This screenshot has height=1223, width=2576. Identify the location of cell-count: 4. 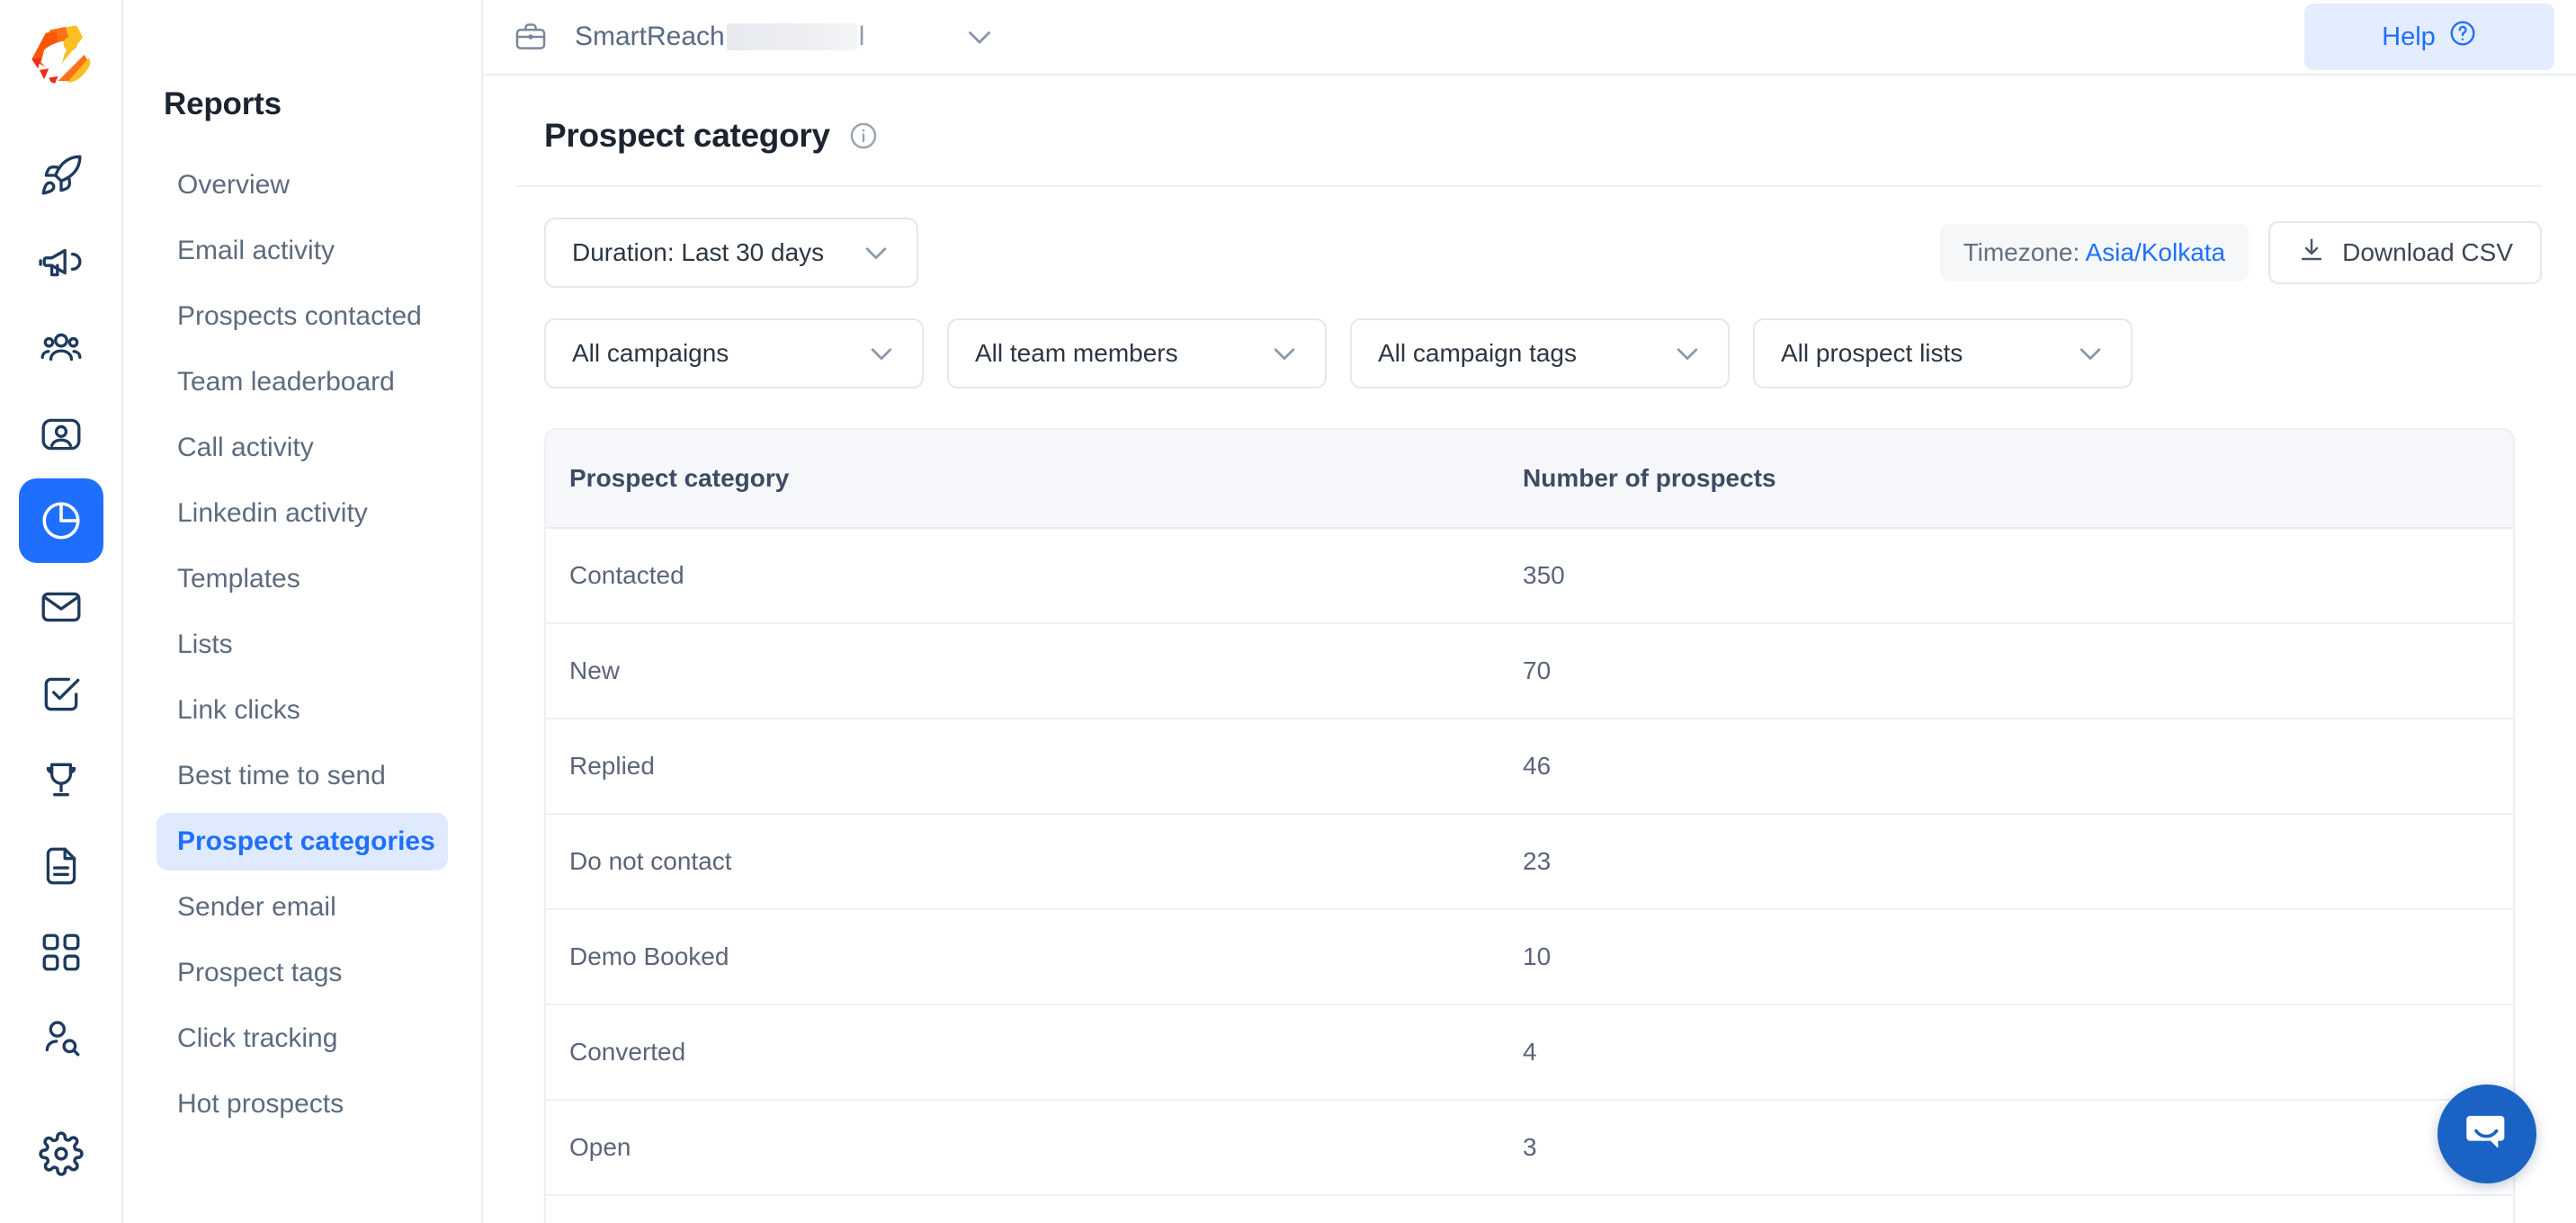
(2006, 1052).